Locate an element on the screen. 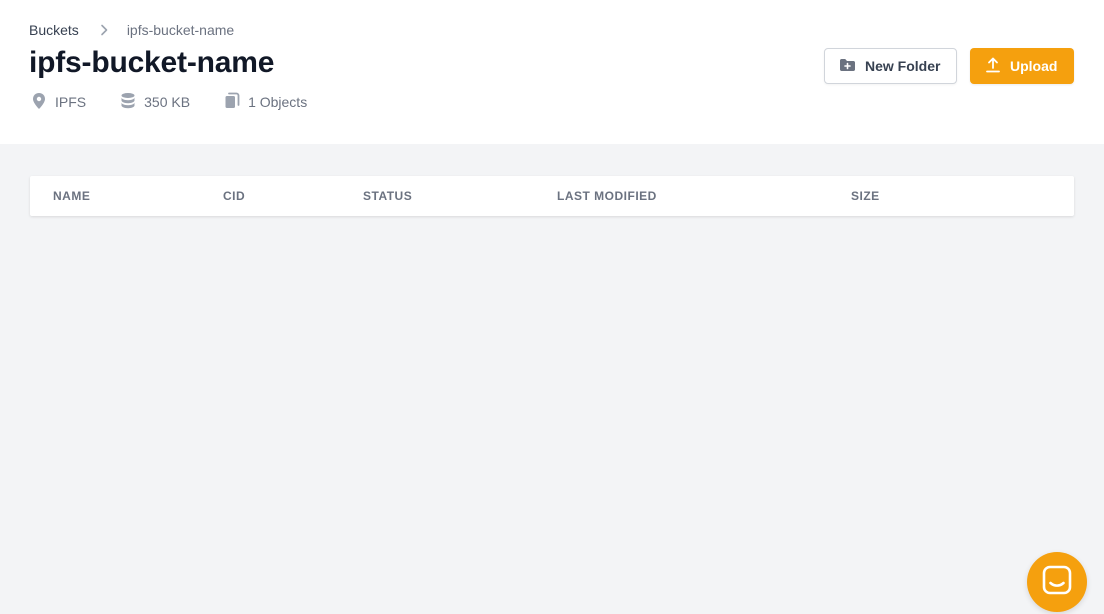 The height and width of the screenshot is (614, 1104). bucket-size: 350 KB is located at coordinates (155, 102).